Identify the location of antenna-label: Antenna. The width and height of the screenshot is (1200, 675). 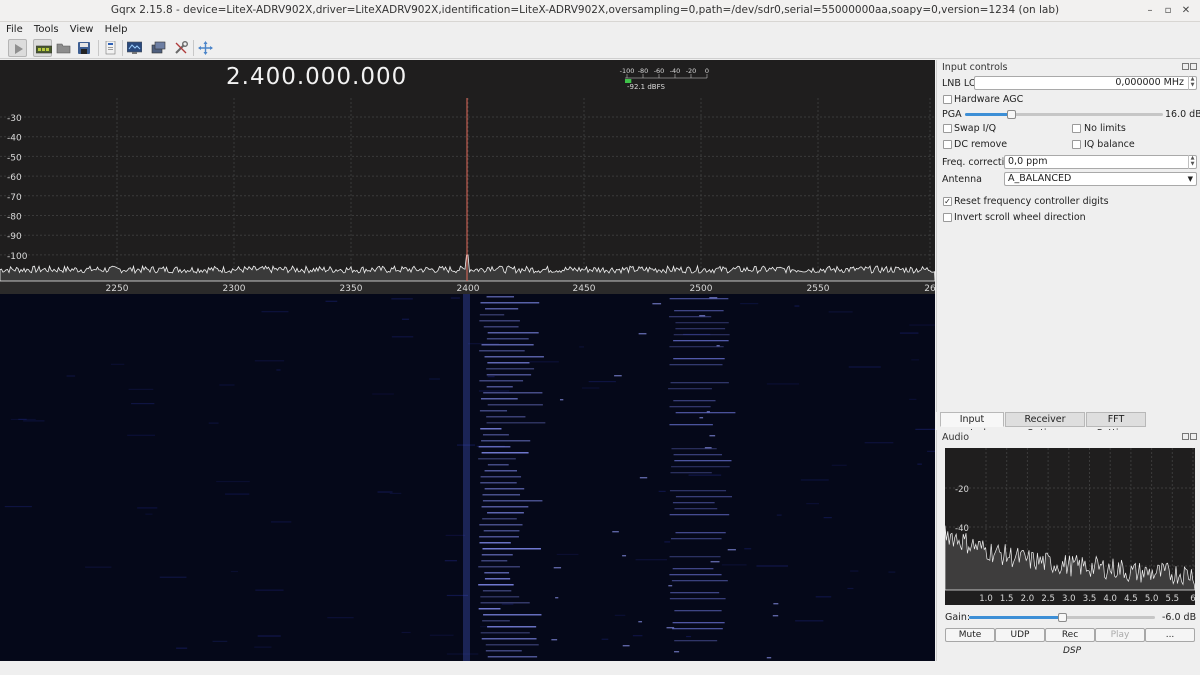
(962, 179).